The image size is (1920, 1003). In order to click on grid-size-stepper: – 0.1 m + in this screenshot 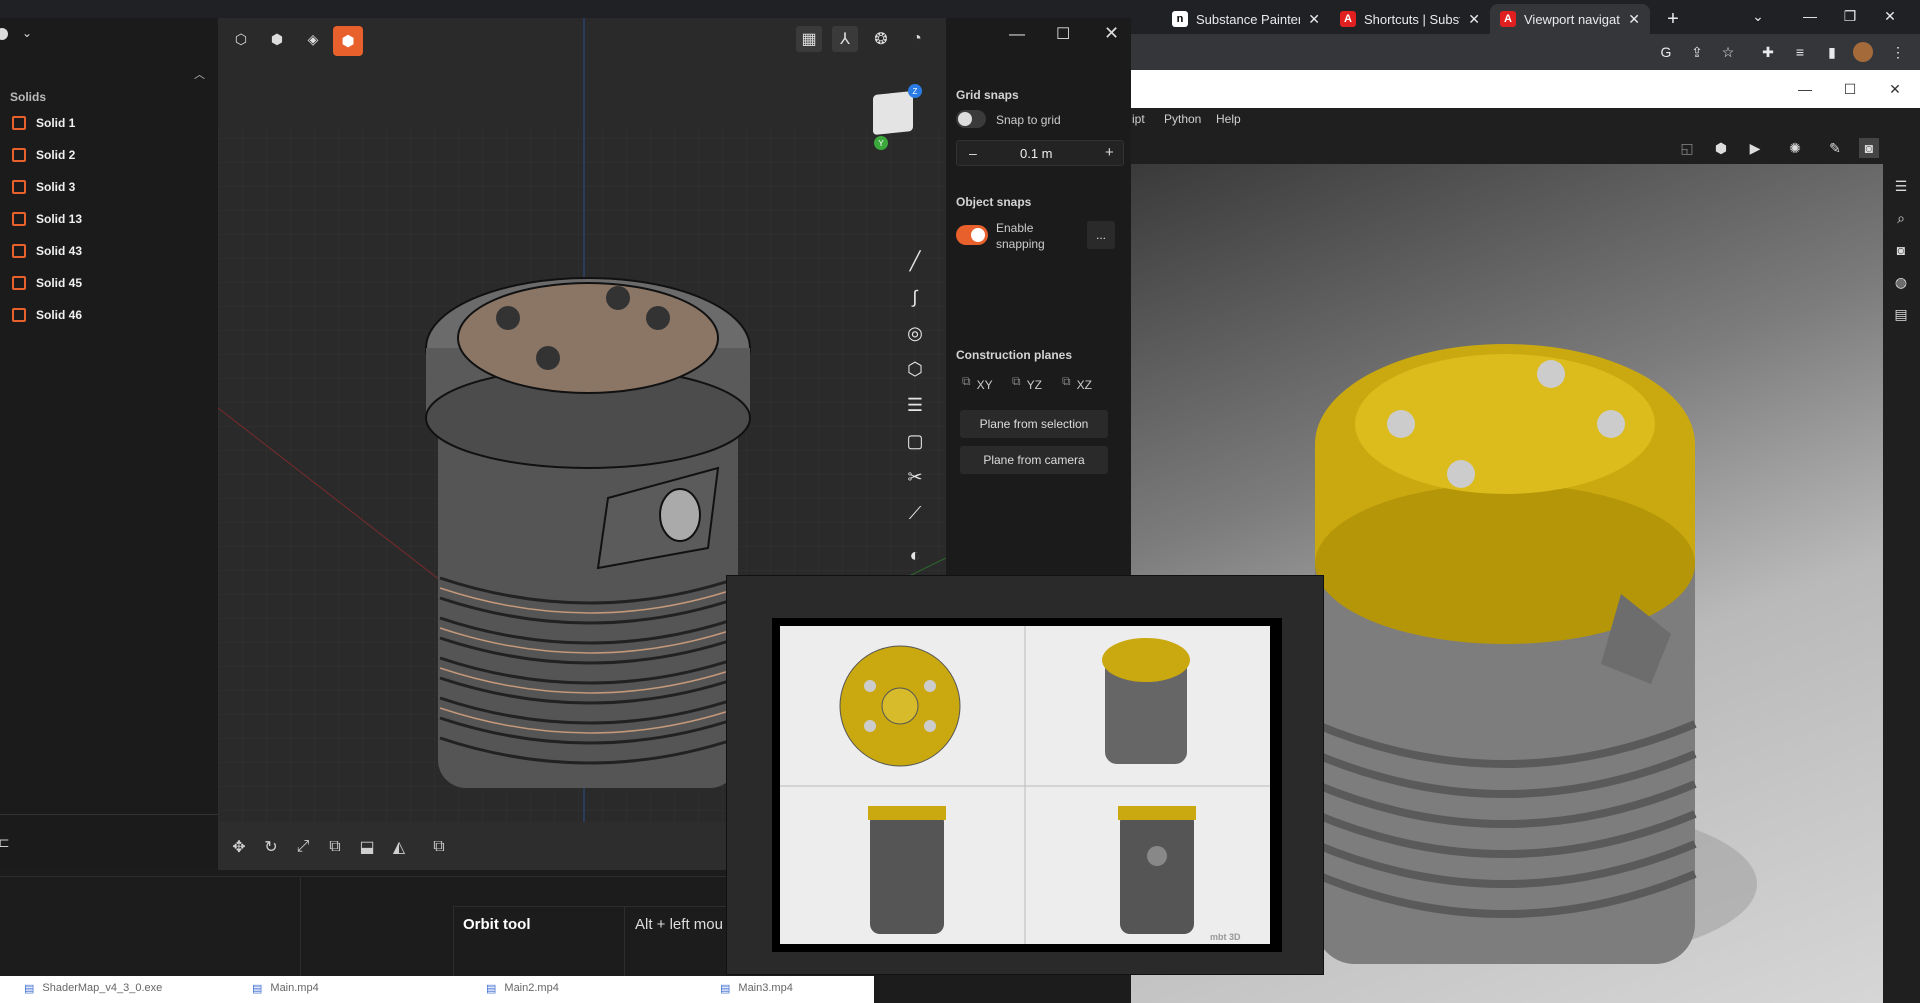, I will do `click(1040, 153)`.